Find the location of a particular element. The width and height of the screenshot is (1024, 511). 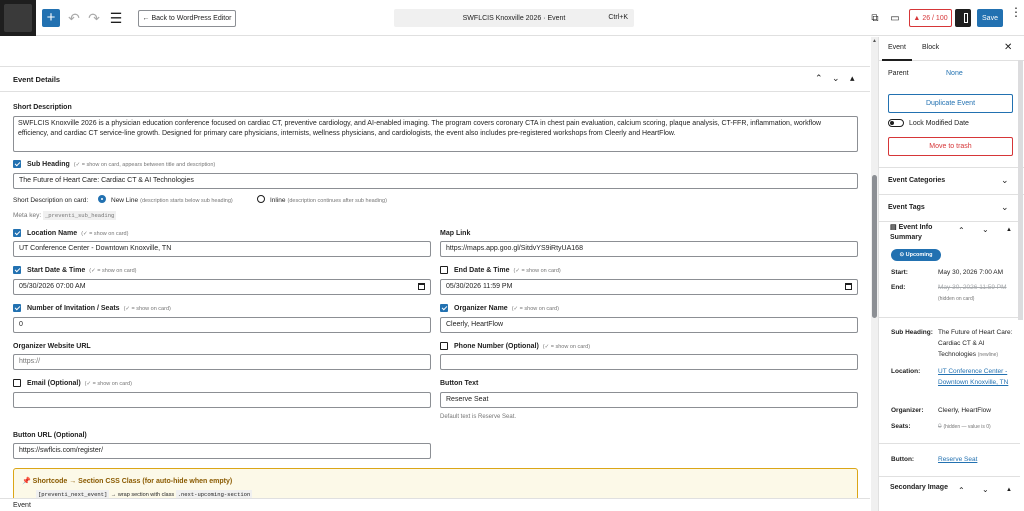

organizer-url-label: Organizer Website URL is located at coordinates (52, 346).